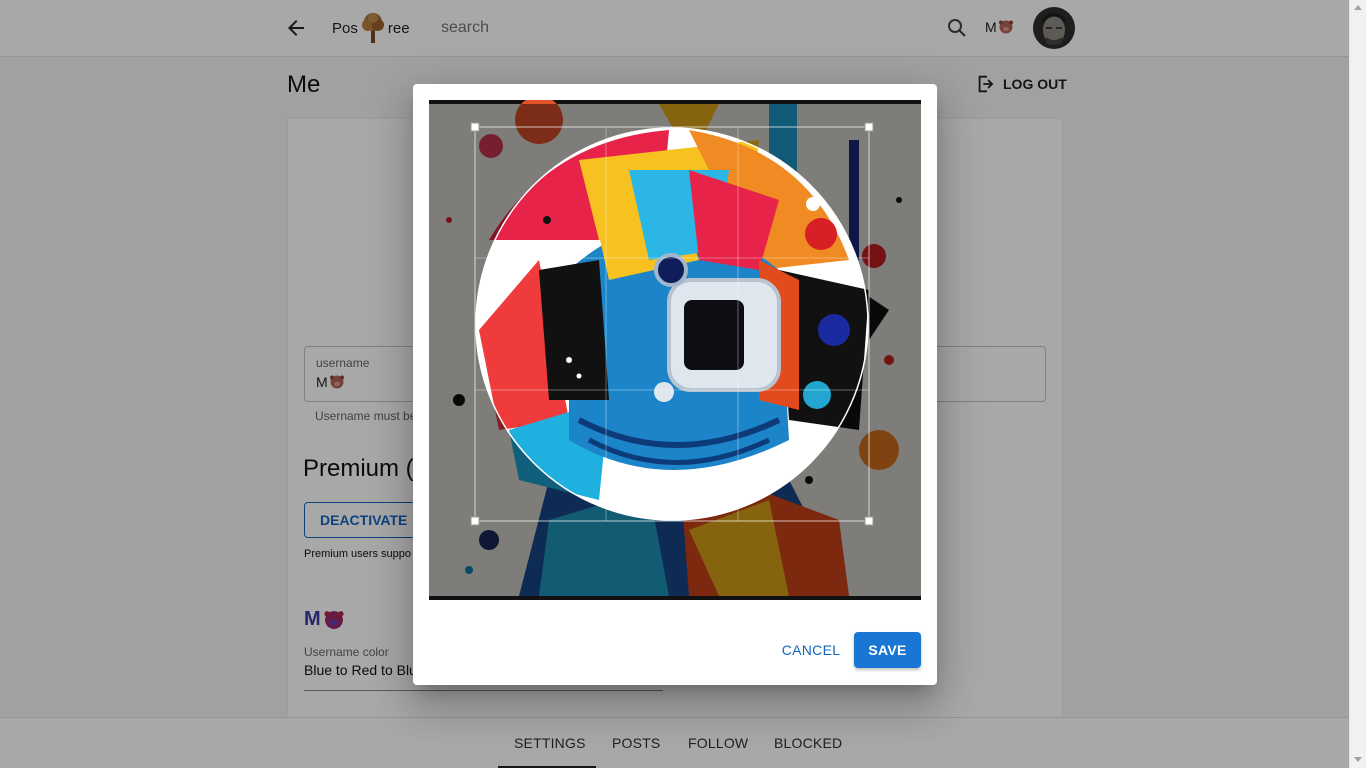 This screenshot has height=768, width=1366. Describe the element at coordinates (1358, 7) in the screenshot. I see `scroll-up-arrow-icon` at that location.